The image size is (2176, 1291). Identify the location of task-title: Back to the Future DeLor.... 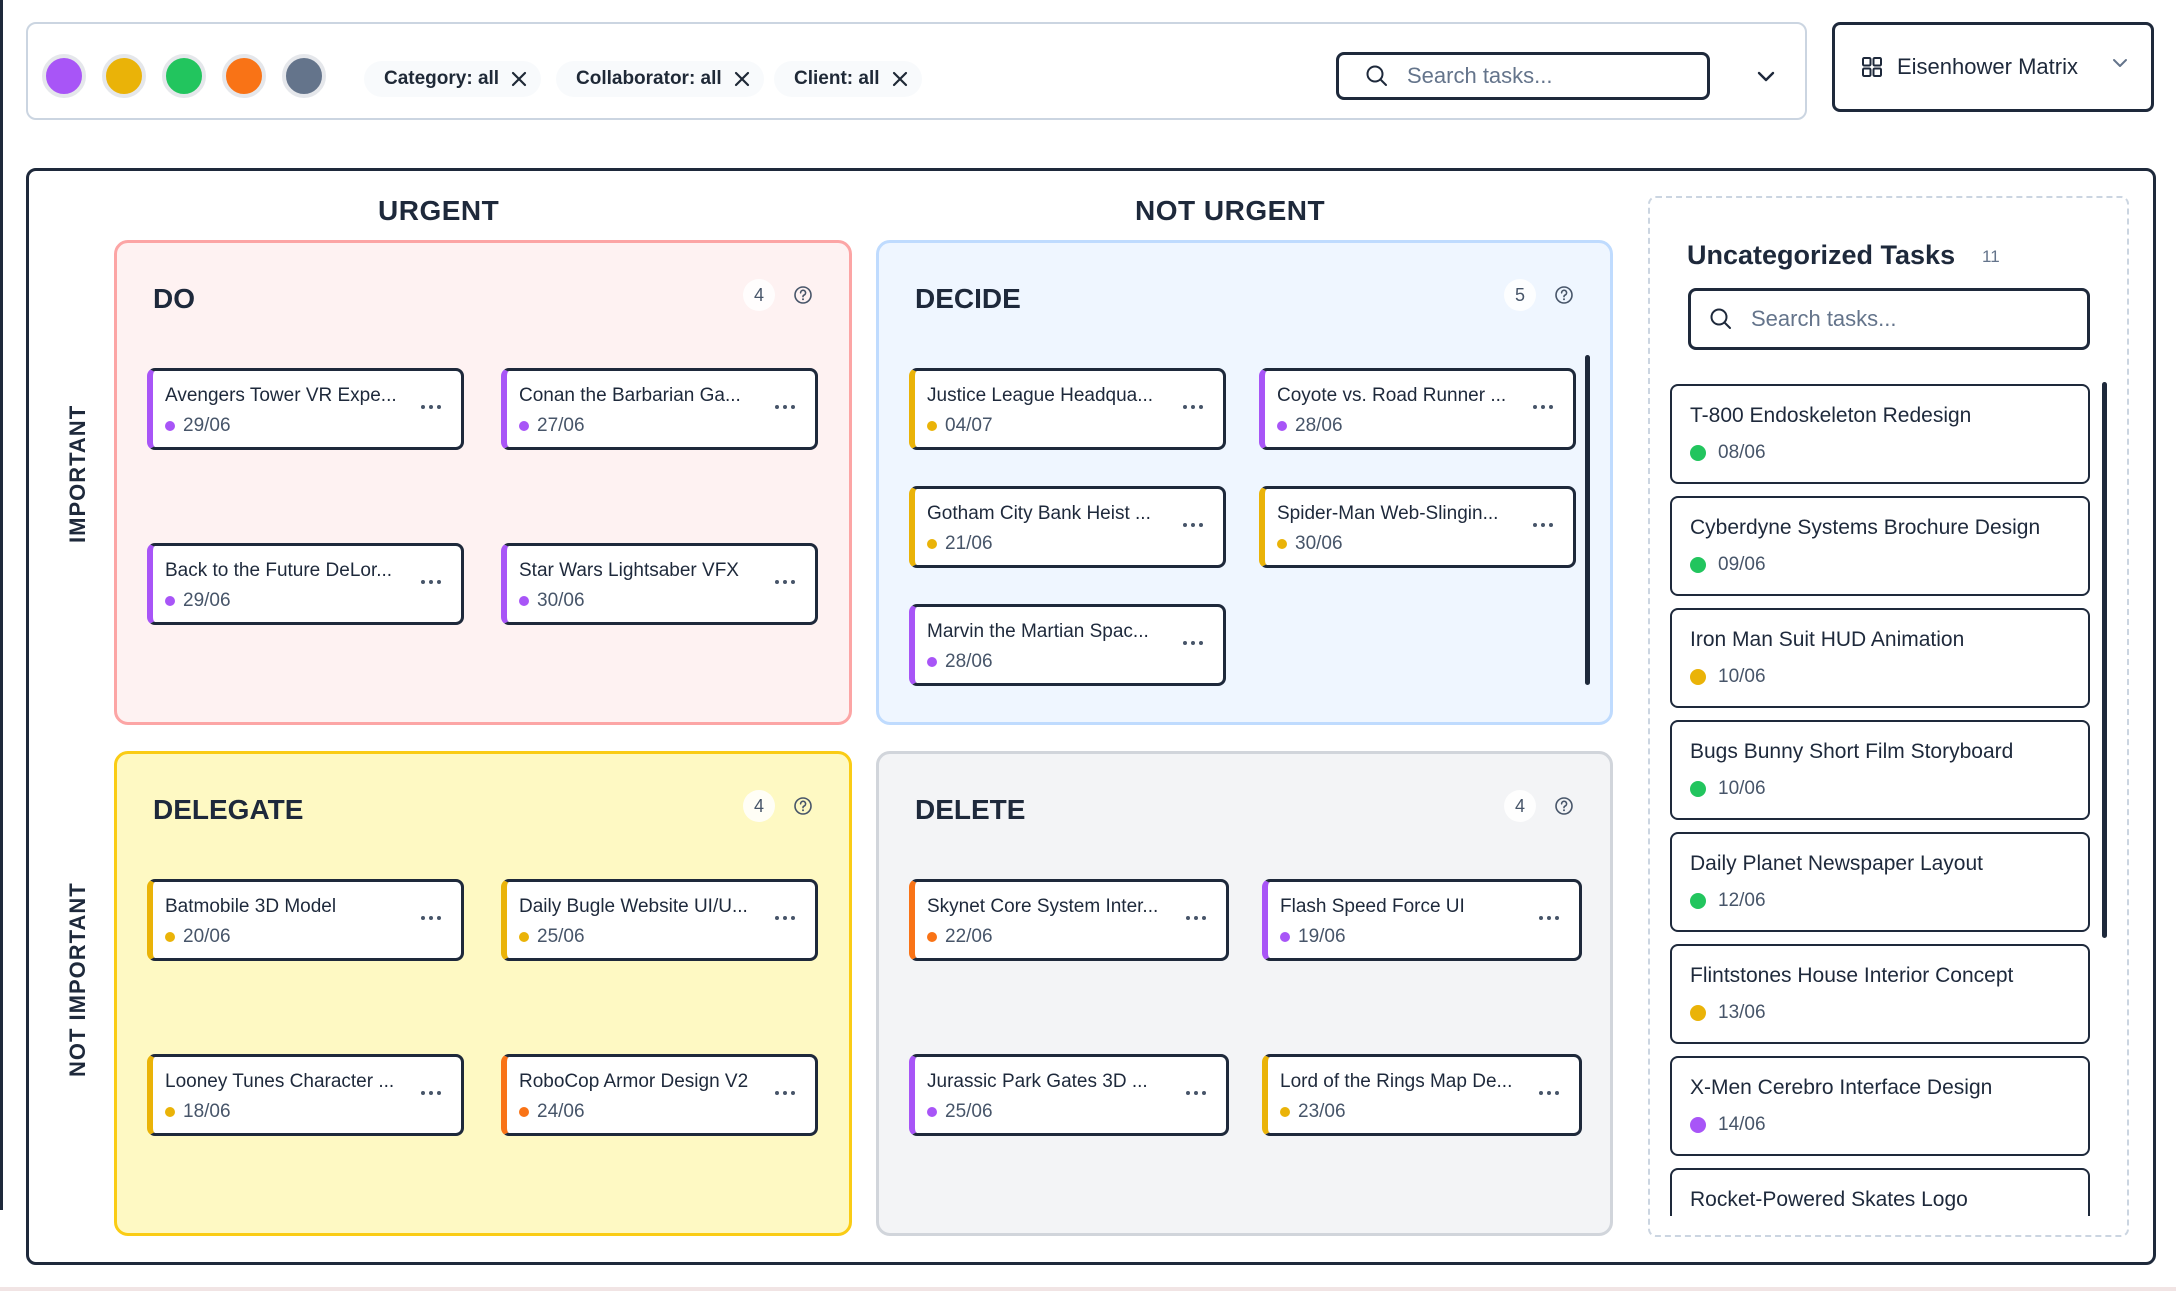
(279, 570).